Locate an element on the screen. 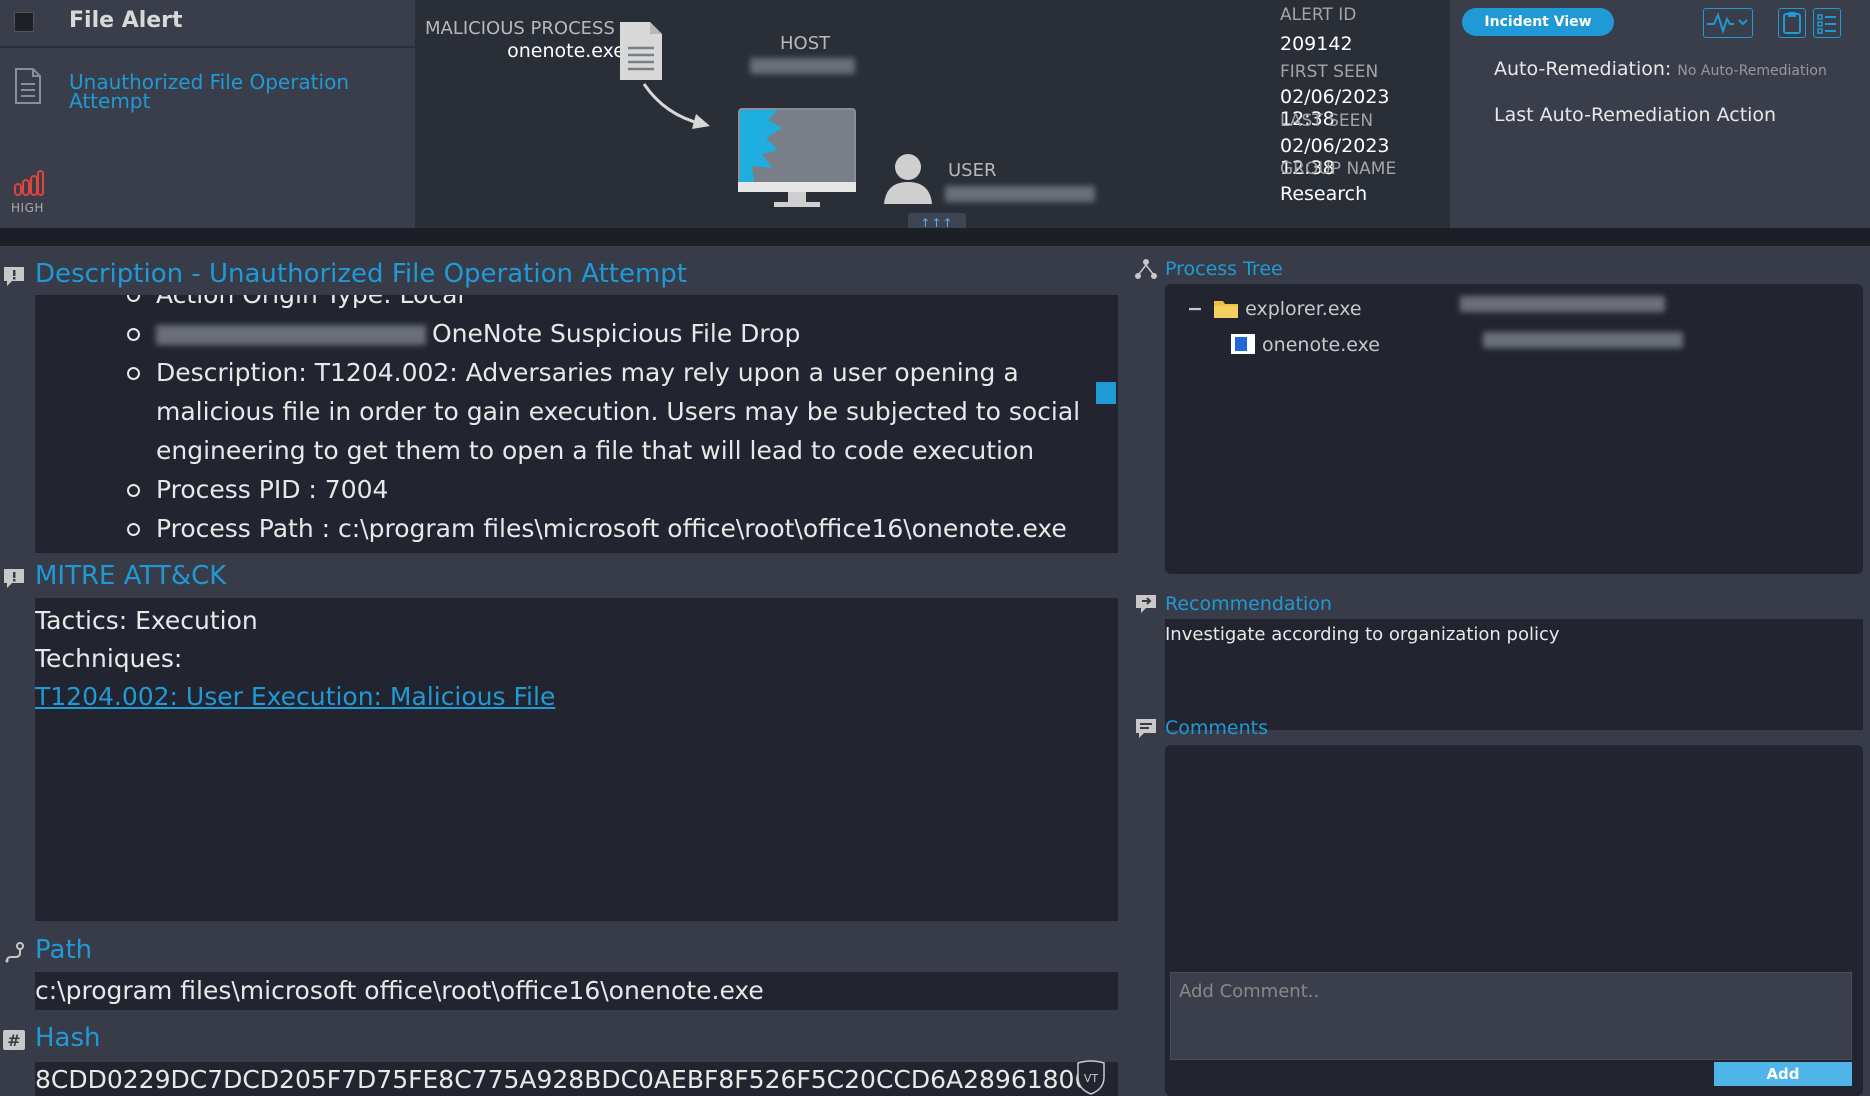 This screenshot has width=1870, height=1096. alert-name-link: Unauthorized File Operation Attempt is located at coordinates (209, 91).